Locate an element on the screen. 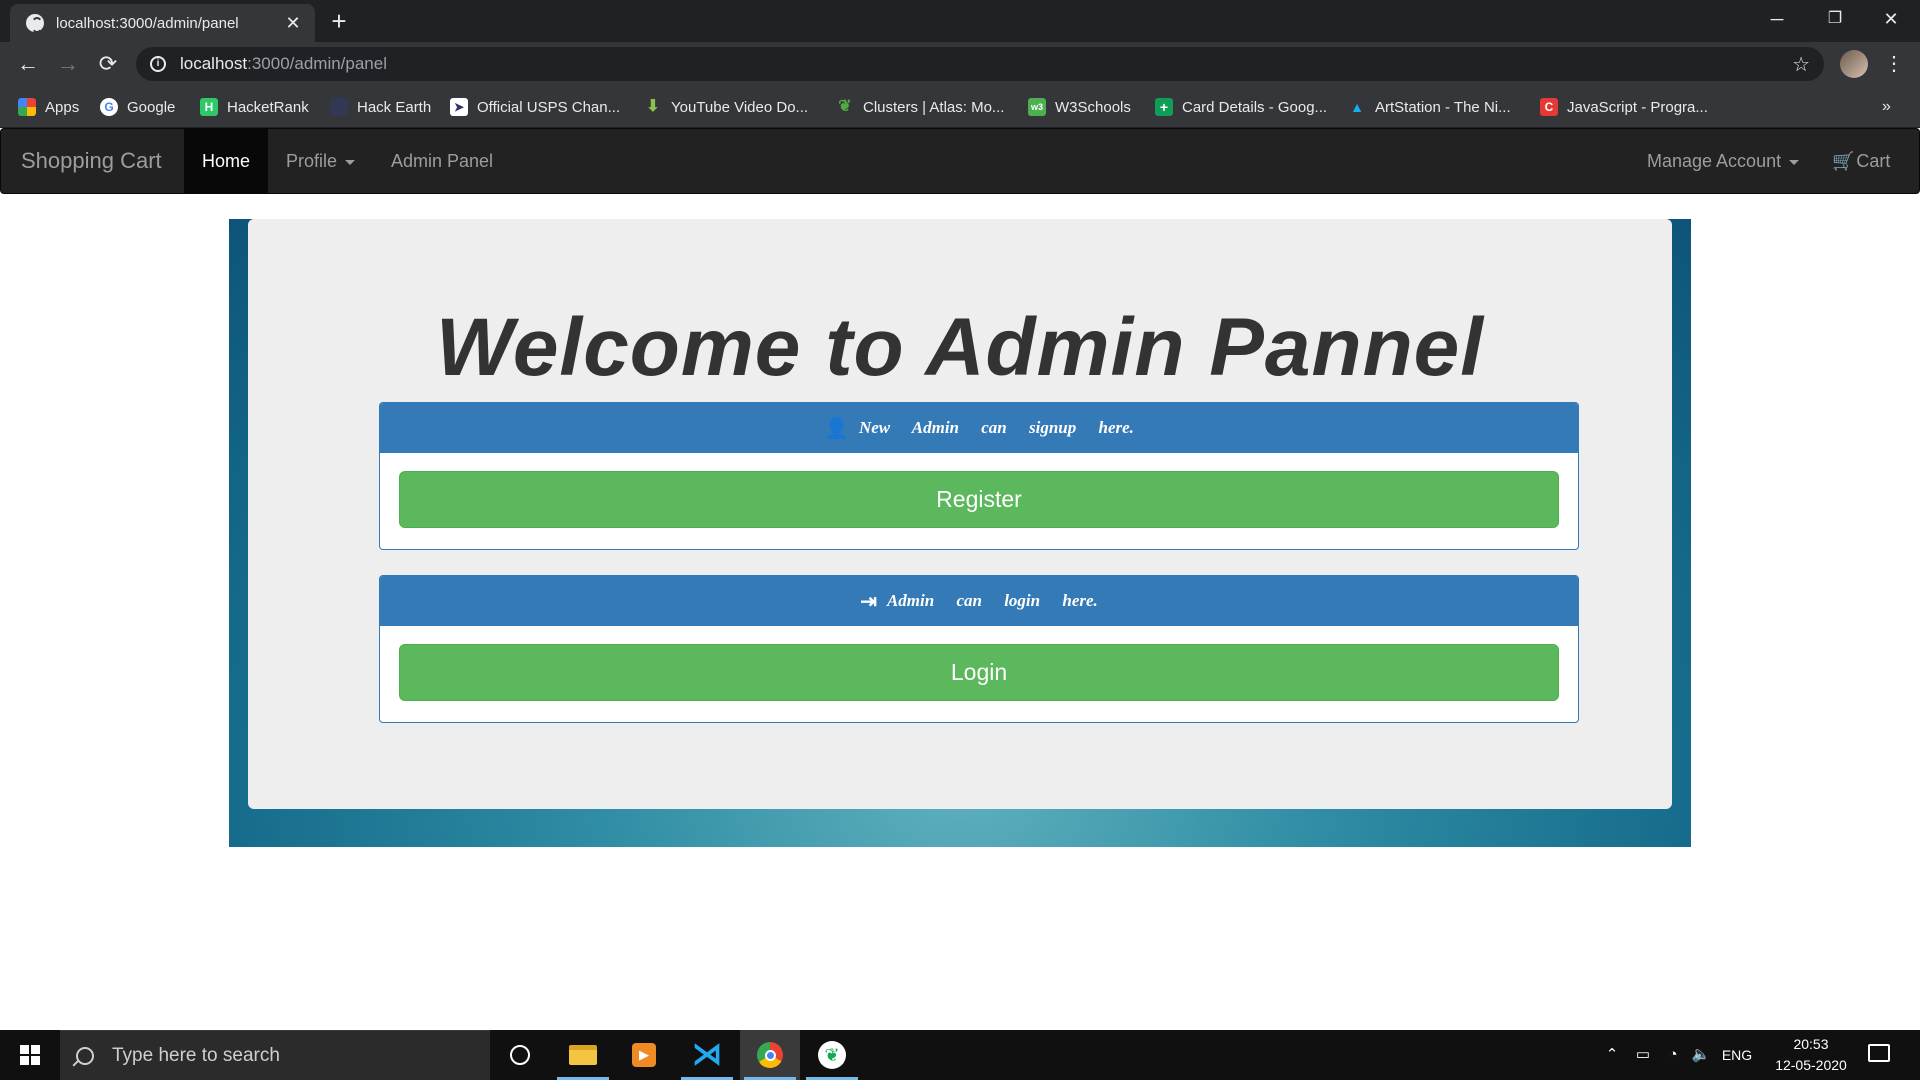 This screenshot has width=1920, height=1080. bookmark-label: Google is located at coordinates (151, 107).